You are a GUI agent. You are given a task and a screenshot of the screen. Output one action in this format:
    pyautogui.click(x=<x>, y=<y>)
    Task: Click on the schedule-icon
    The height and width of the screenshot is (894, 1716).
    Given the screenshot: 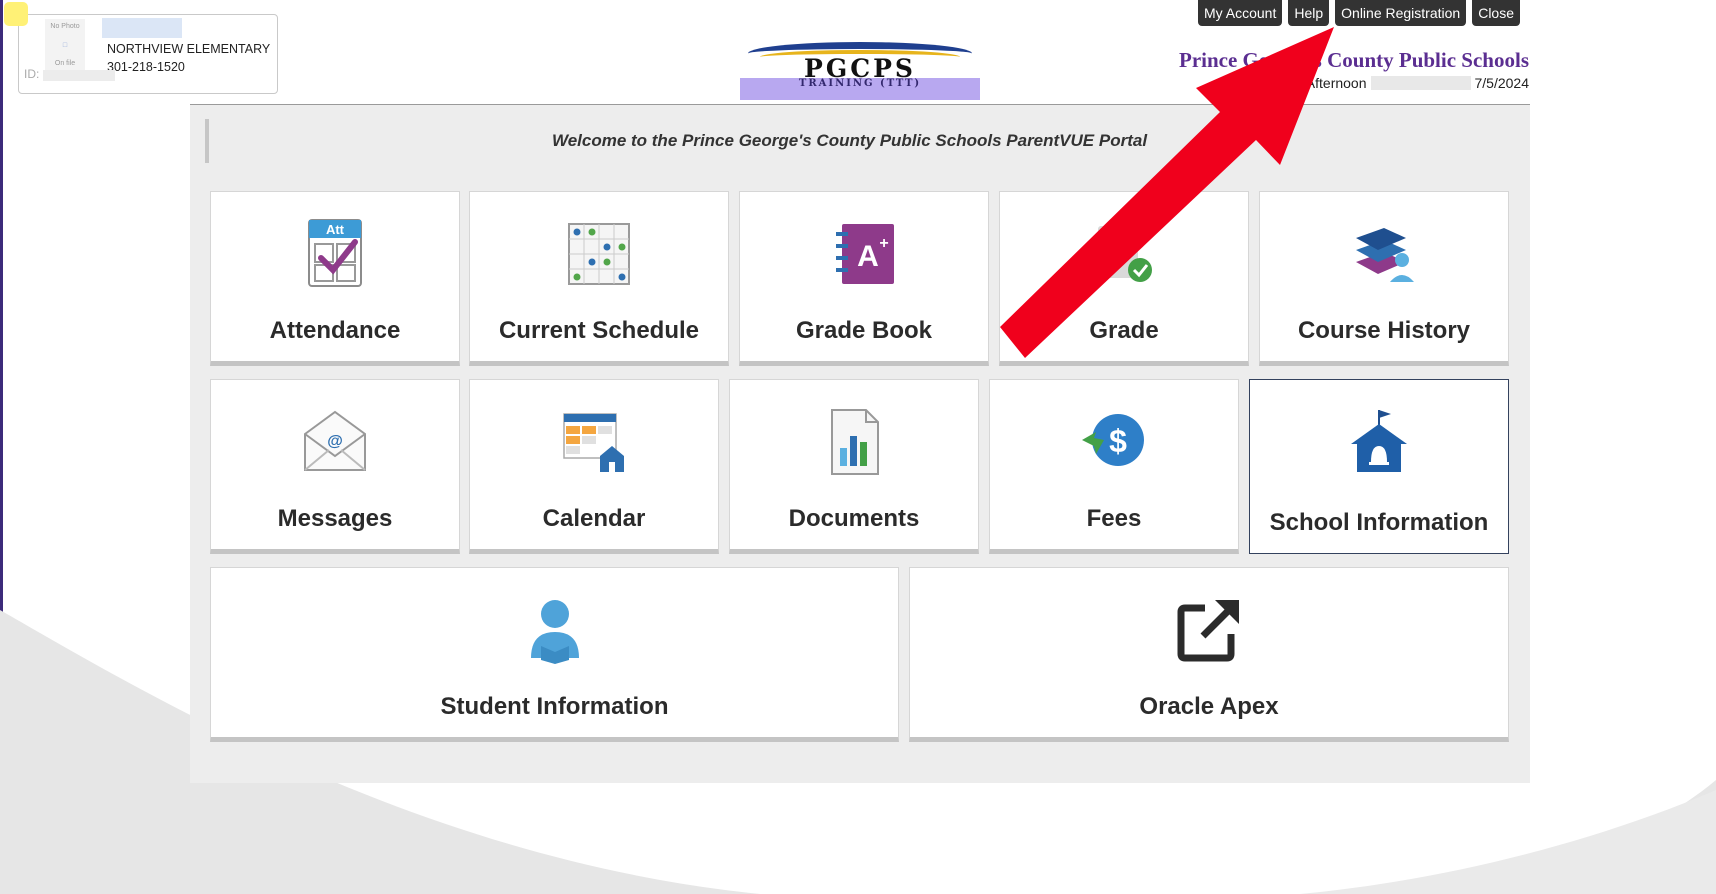 What is the action you would take?
    pyautogui.click(x=599, y=254)
    